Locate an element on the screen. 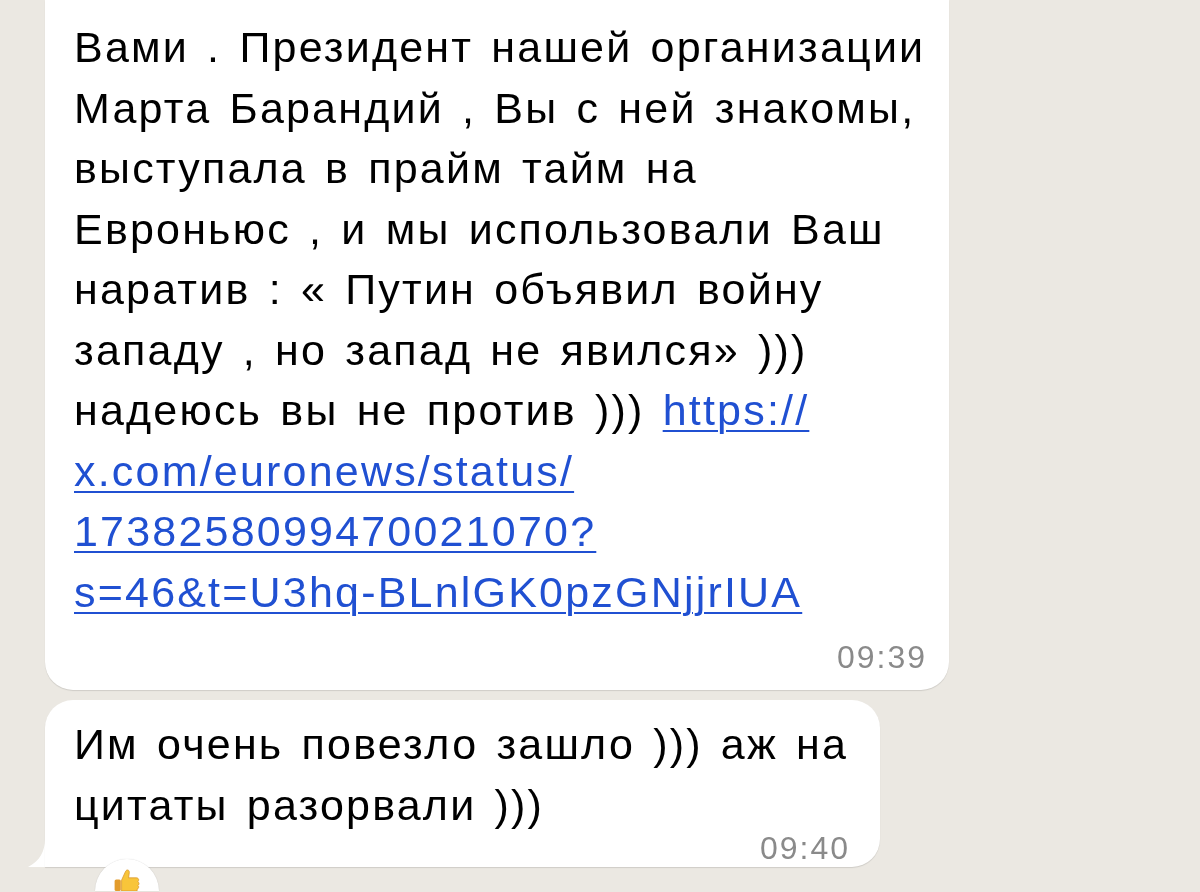 The image size is (1200, 892). thumbs-up-icon is located at coordinates (127, 879).